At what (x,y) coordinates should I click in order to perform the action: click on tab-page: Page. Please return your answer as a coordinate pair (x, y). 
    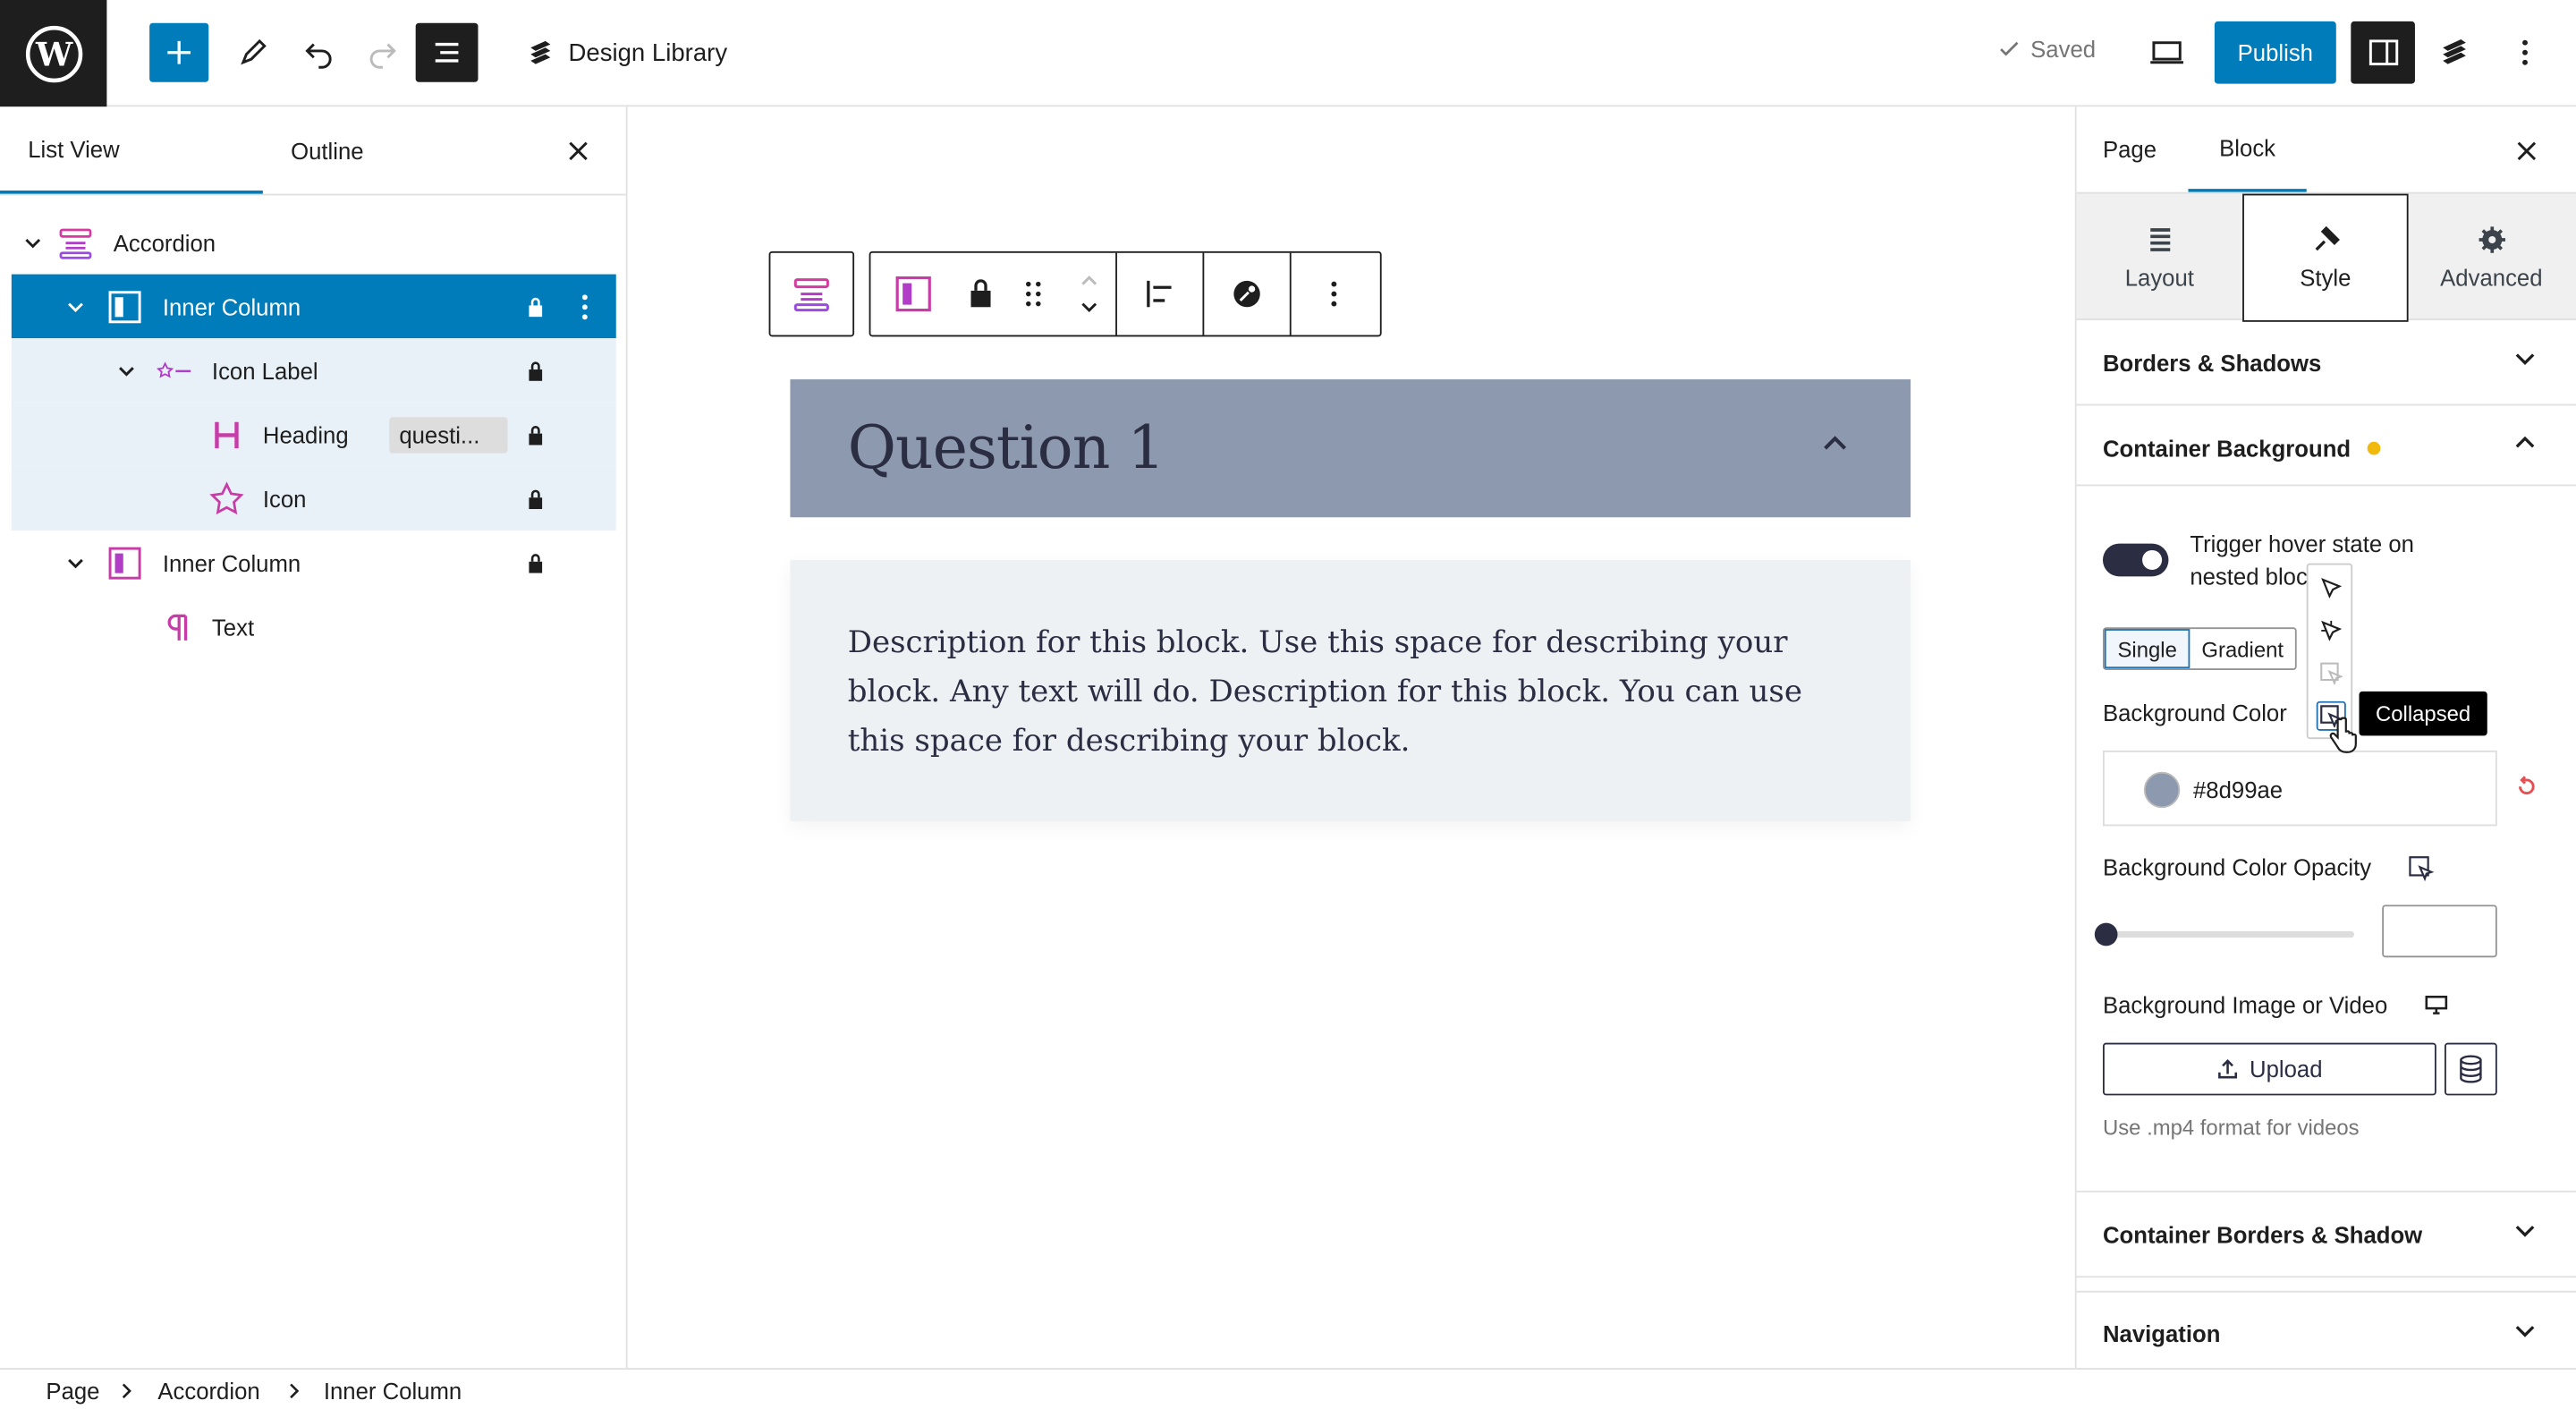
    Looking at the image, I should click on (2130, 149).